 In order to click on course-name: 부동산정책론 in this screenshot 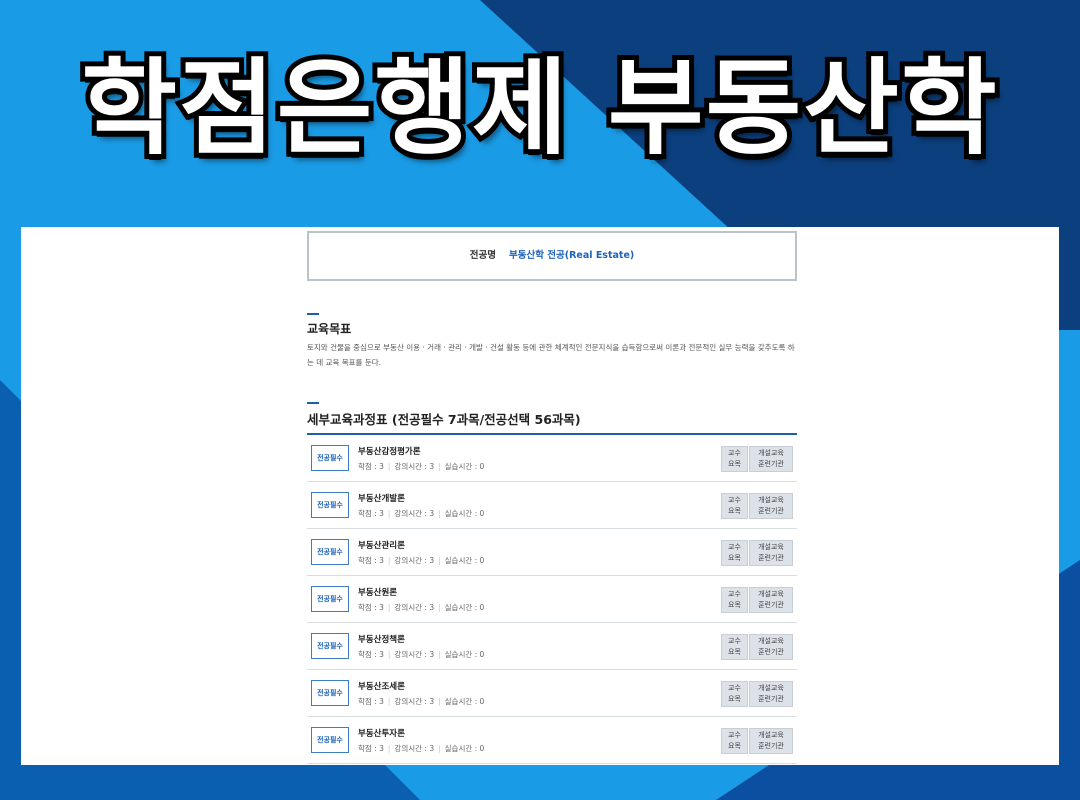, I will do `click(381, 640)`.